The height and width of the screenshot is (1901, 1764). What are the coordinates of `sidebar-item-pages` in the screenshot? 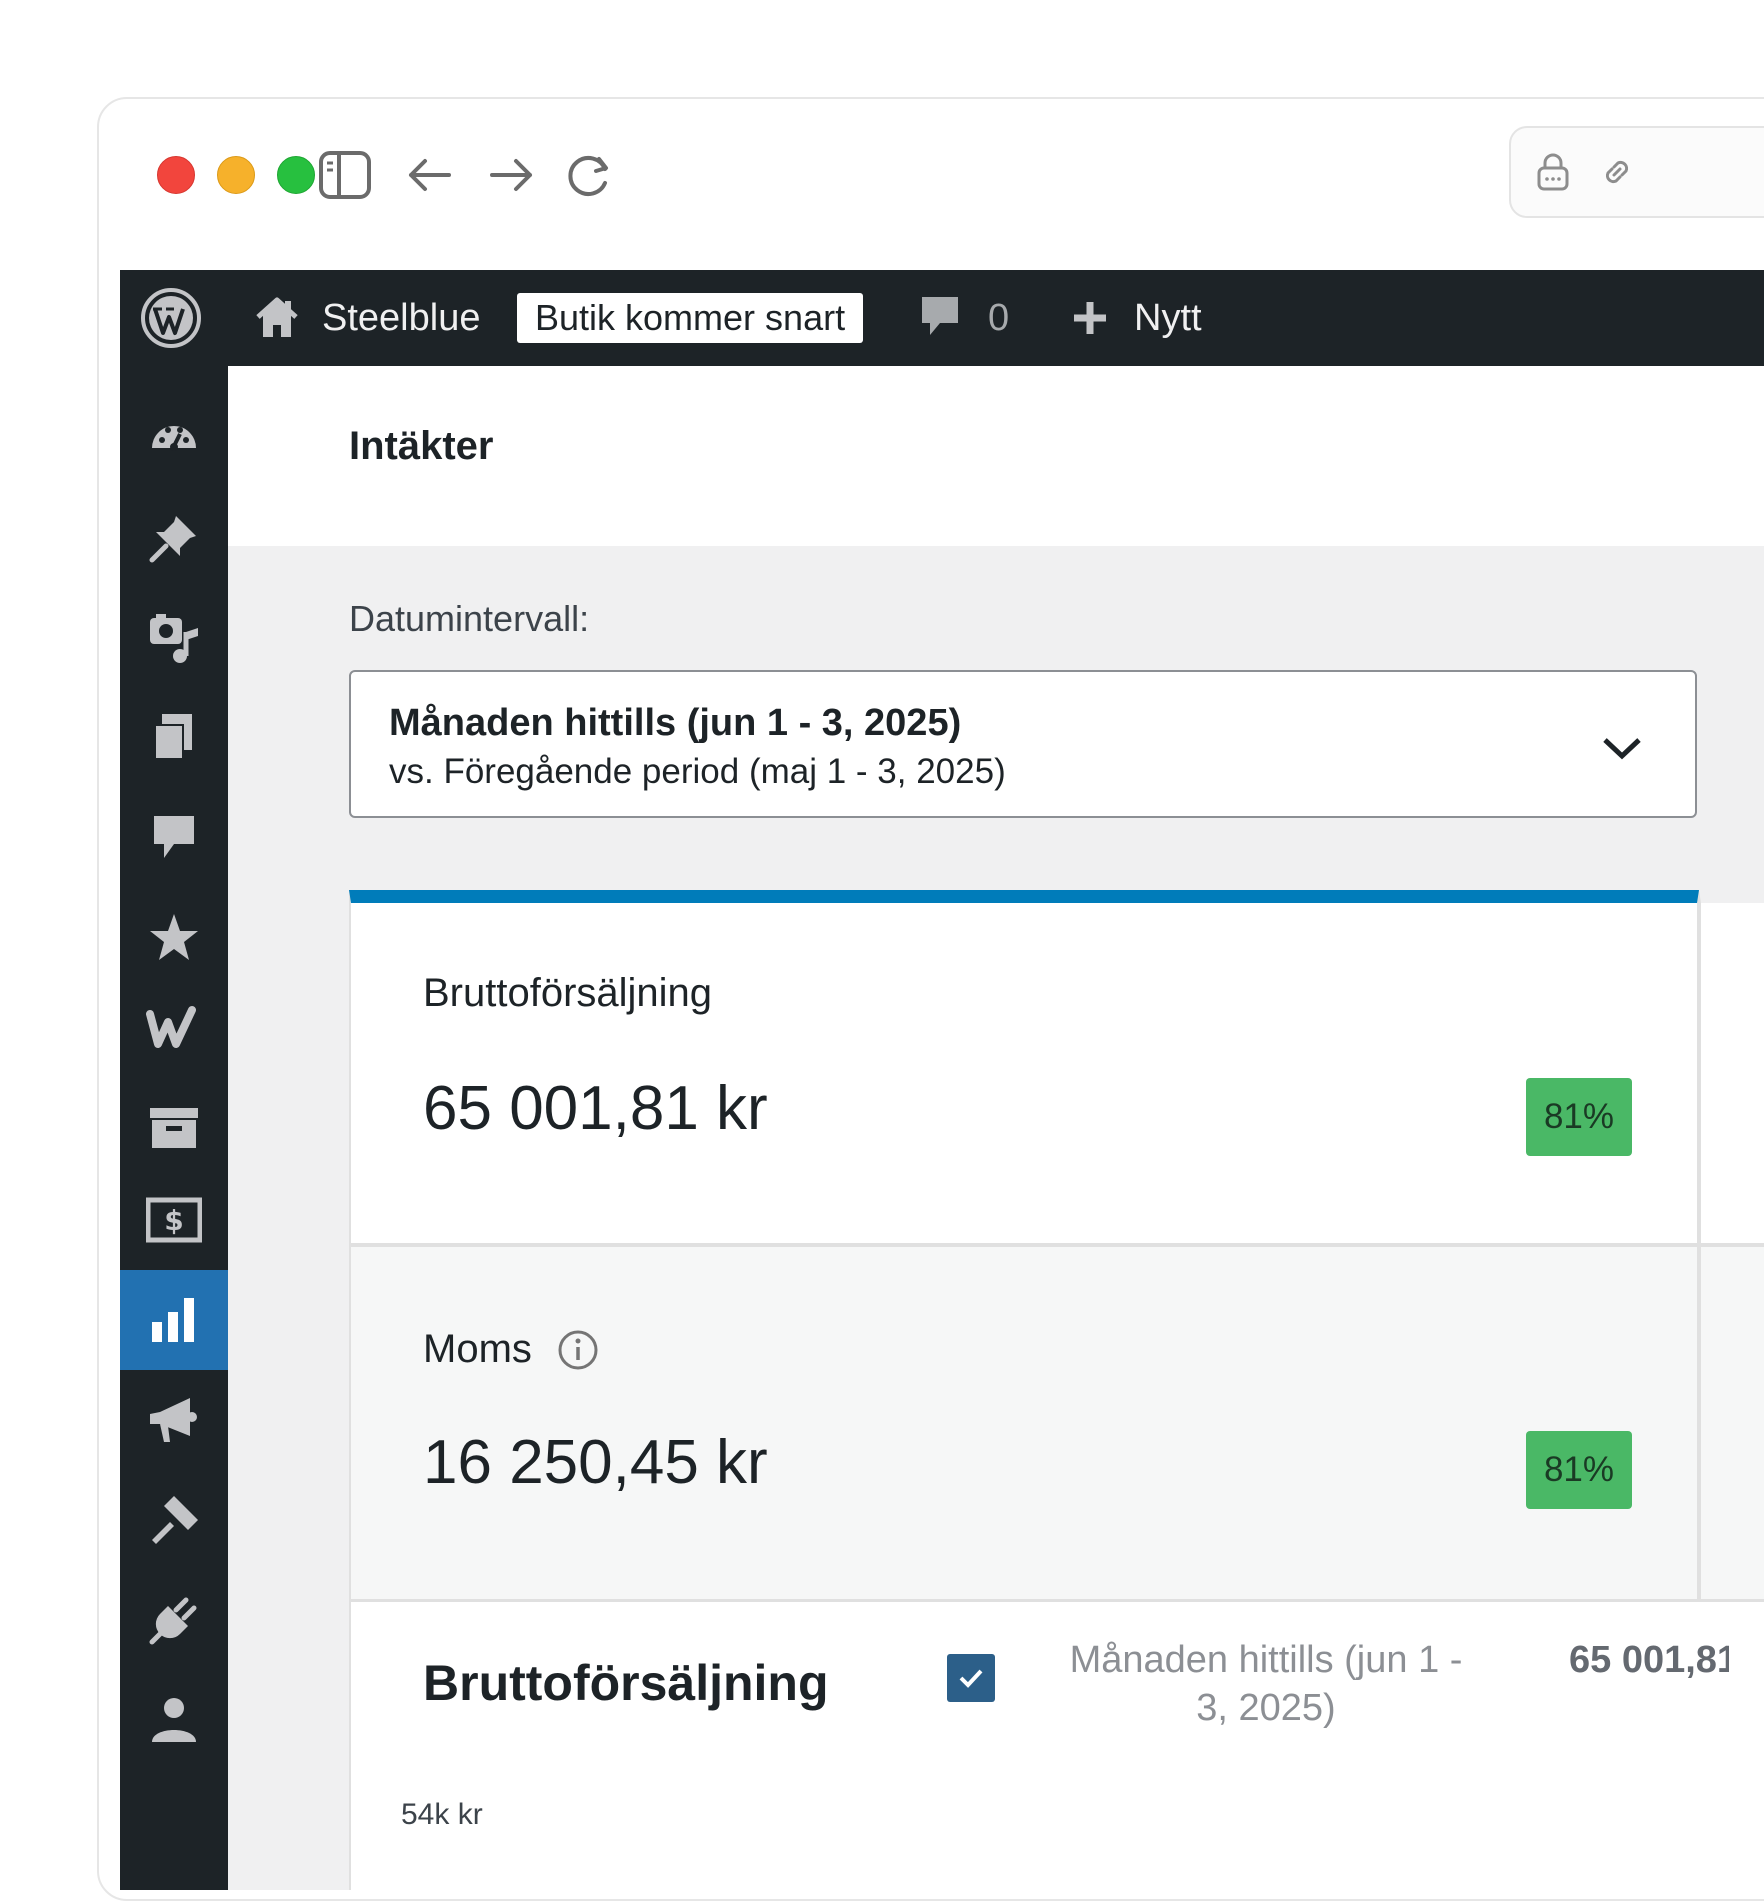 It's located at (174, 738).